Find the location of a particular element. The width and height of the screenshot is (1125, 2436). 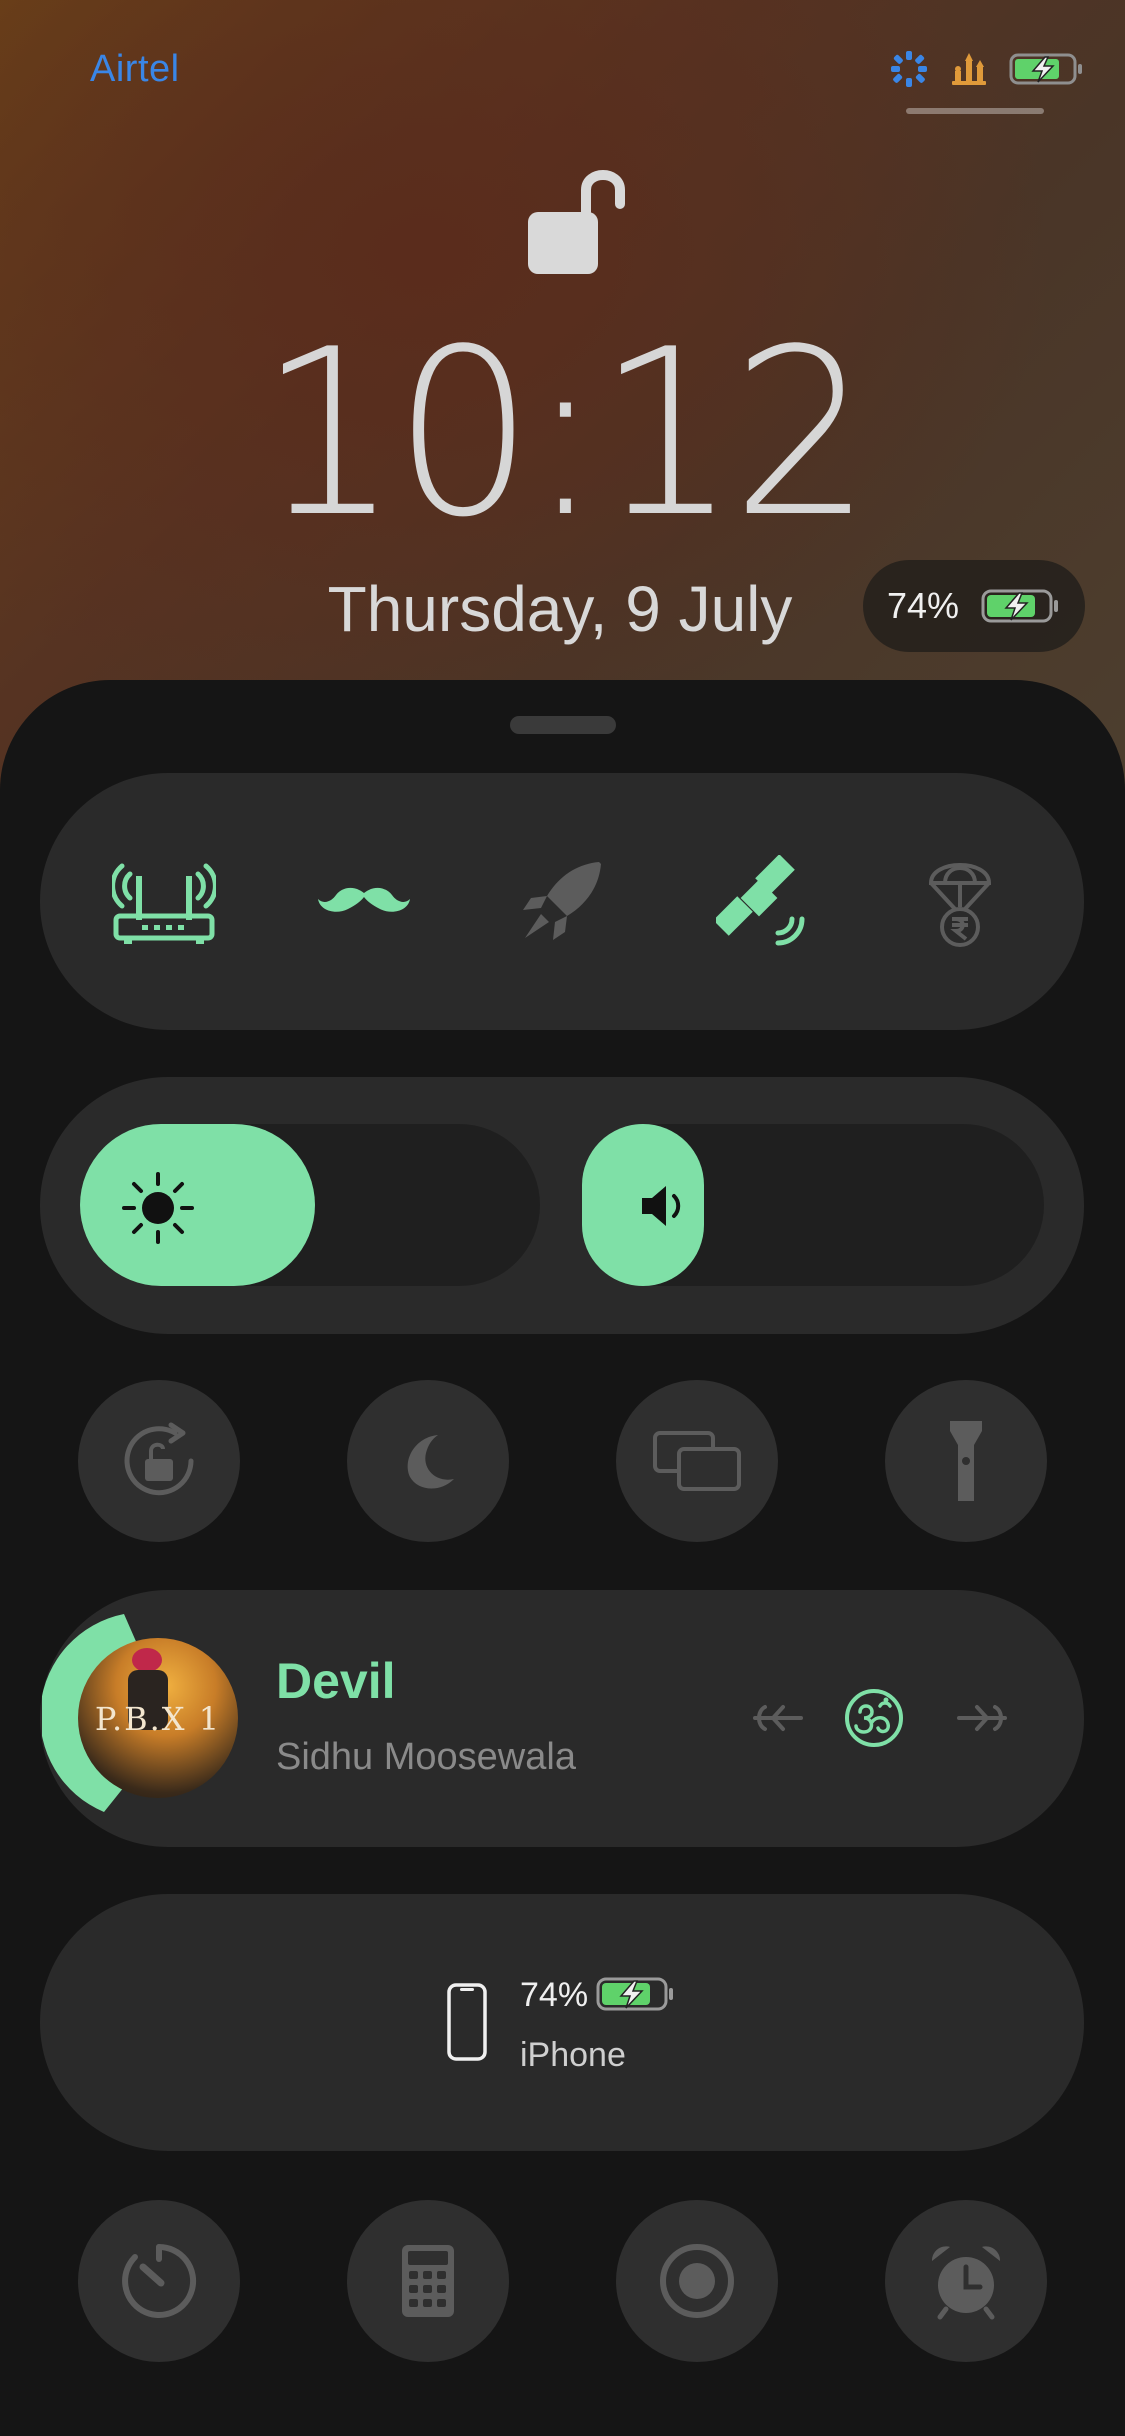

album-art: P.B.X 1 is located at coordinates (158, 1718).